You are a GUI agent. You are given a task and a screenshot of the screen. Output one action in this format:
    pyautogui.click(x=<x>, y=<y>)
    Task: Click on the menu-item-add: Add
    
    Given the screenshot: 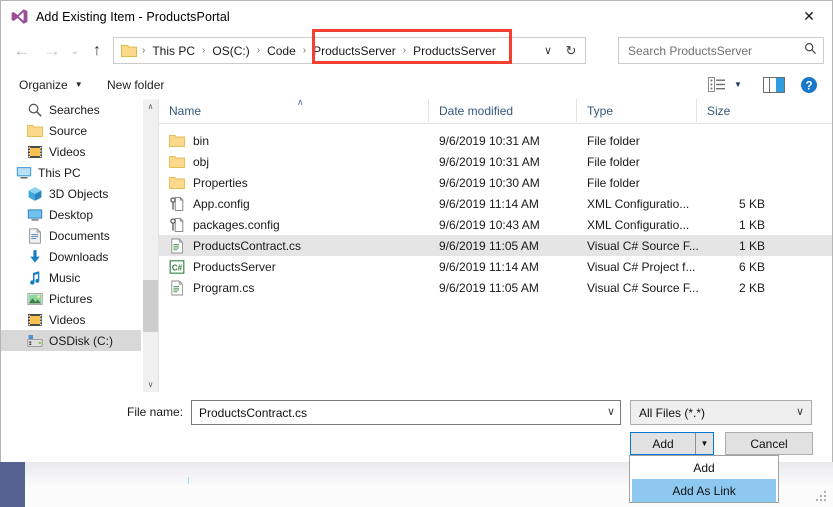 What is the action you would take?
    pyautogui.click(x=704, y=467)
    